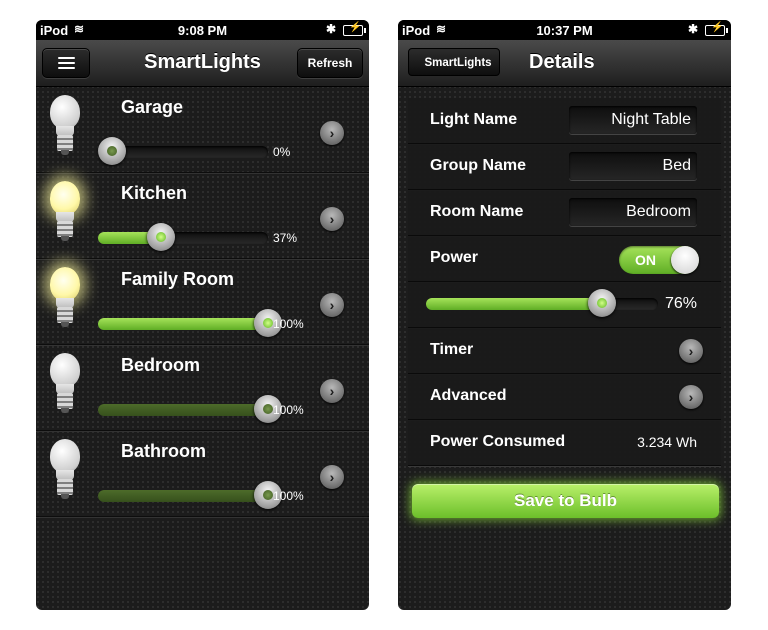  What do you see at coordinates (202, 474) in the screenshot?
I see `list-item: Bathroom 100% ›` at bounding box center [202, 474].